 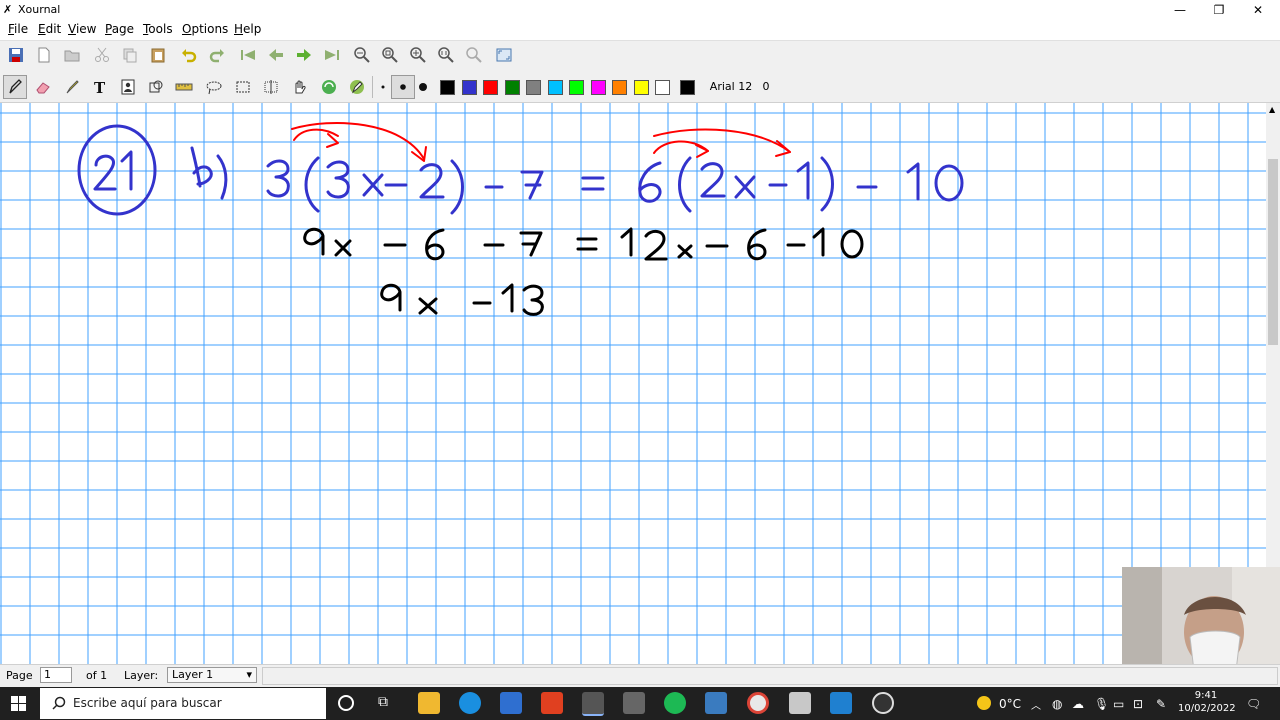 I want to click on shape-recognizer-icon, so click(x=156, y=87).